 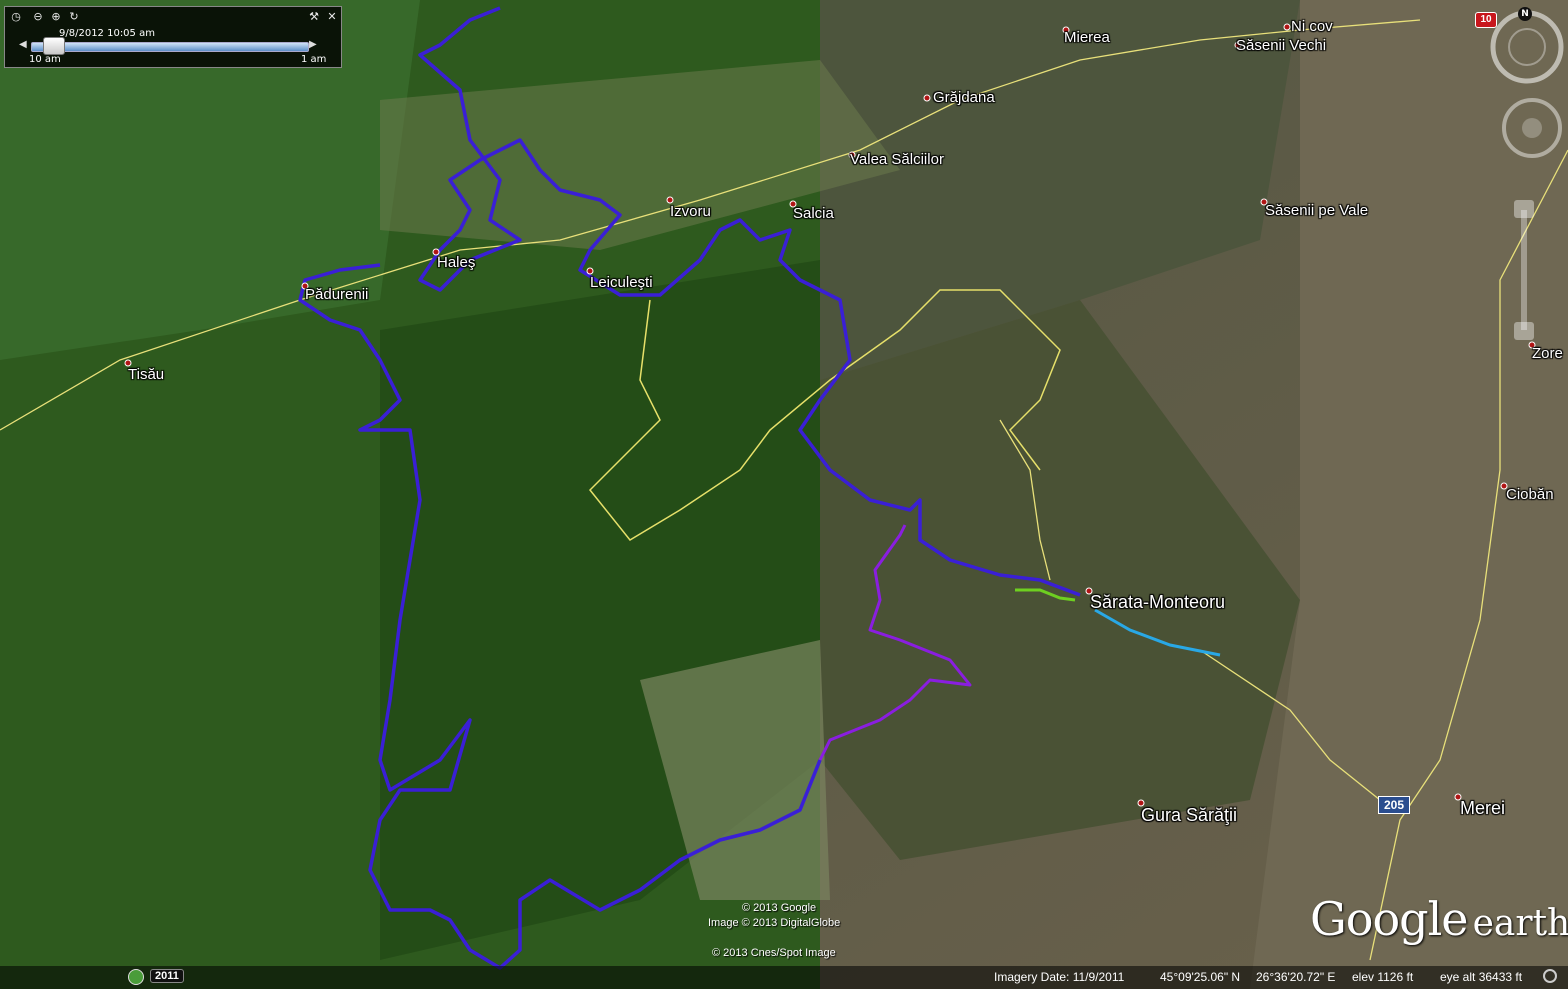 What do you see at coordinates (690, 211) in the screenshot?
I see `place-label: Izvoru` at bounding box center [690, 211].